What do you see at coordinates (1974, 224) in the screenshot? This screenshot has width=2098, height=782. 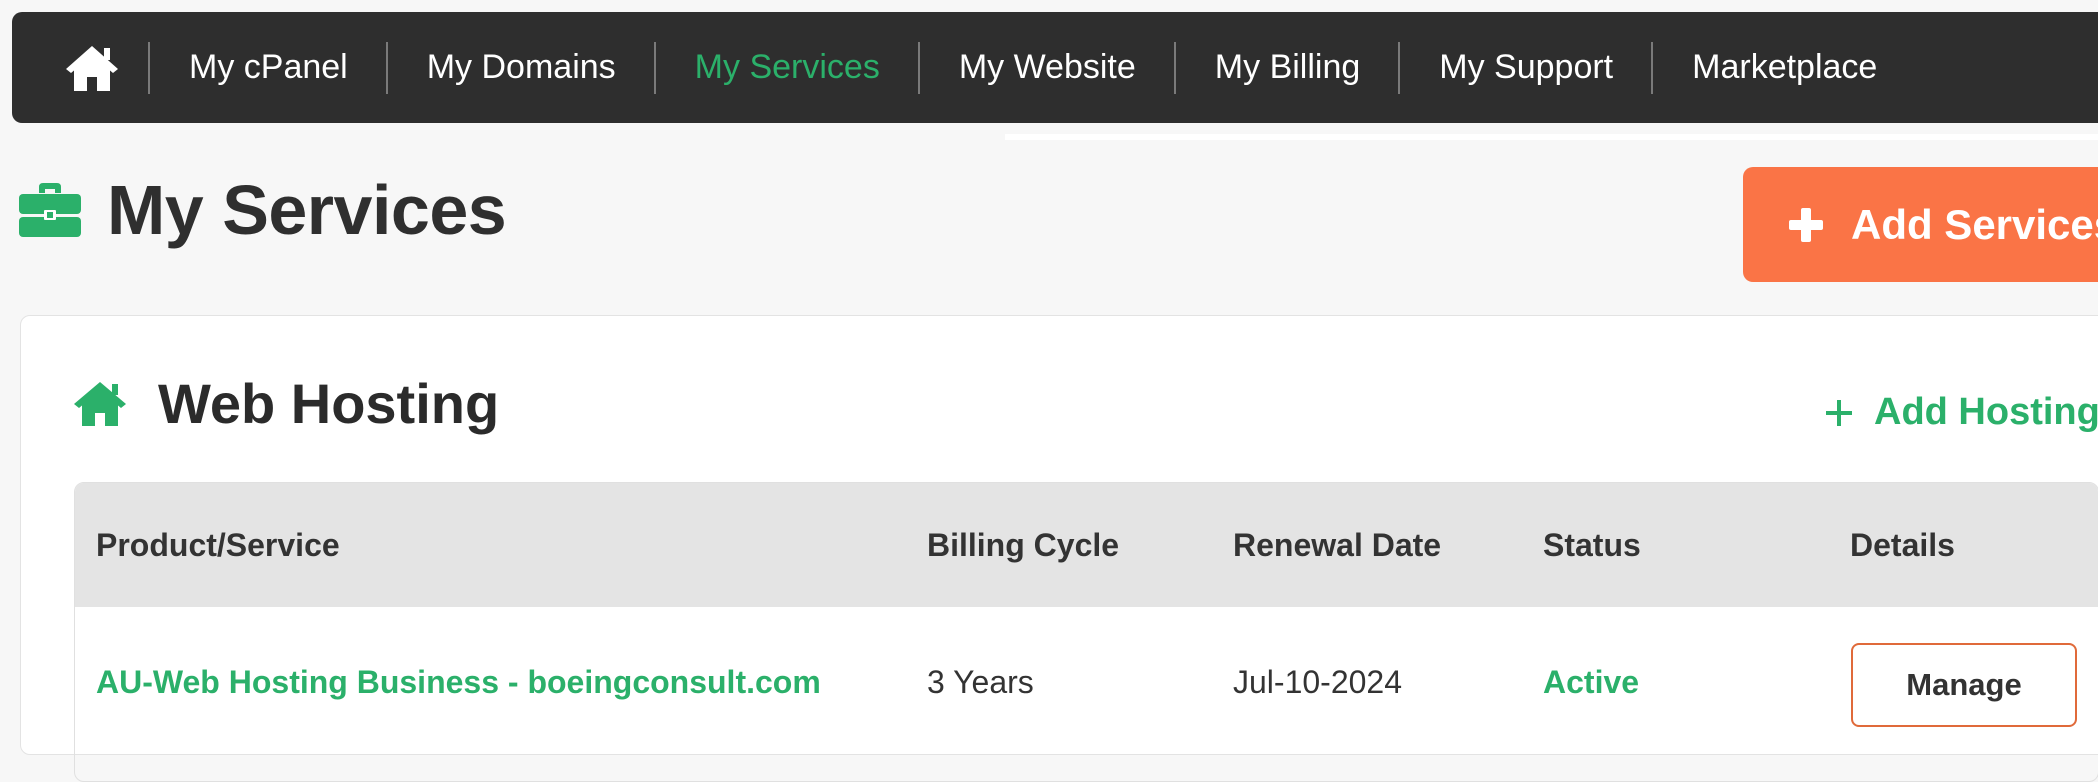 I see `add-services-label: Add Services` at bounding box center [1974, 224].